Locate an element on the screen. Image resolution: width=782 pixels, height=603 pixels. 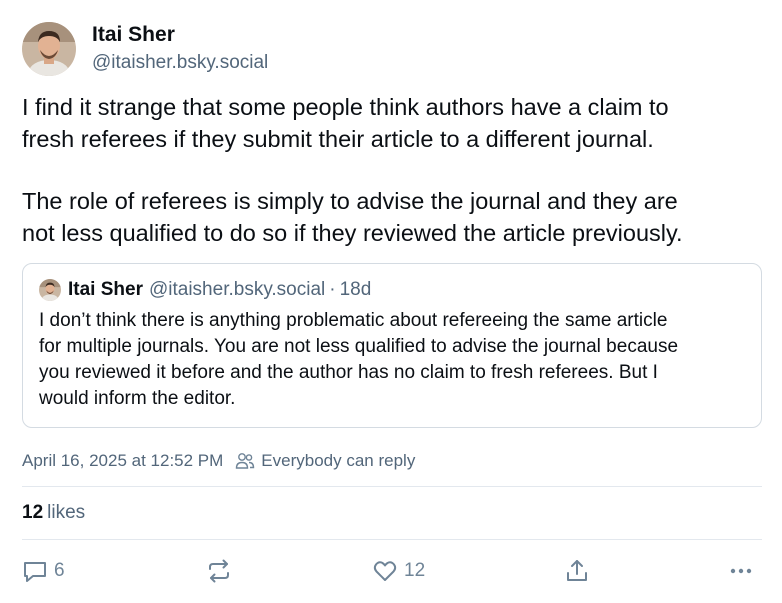
reply-setting: Everybody can reply is located at coordinates (325, 461).